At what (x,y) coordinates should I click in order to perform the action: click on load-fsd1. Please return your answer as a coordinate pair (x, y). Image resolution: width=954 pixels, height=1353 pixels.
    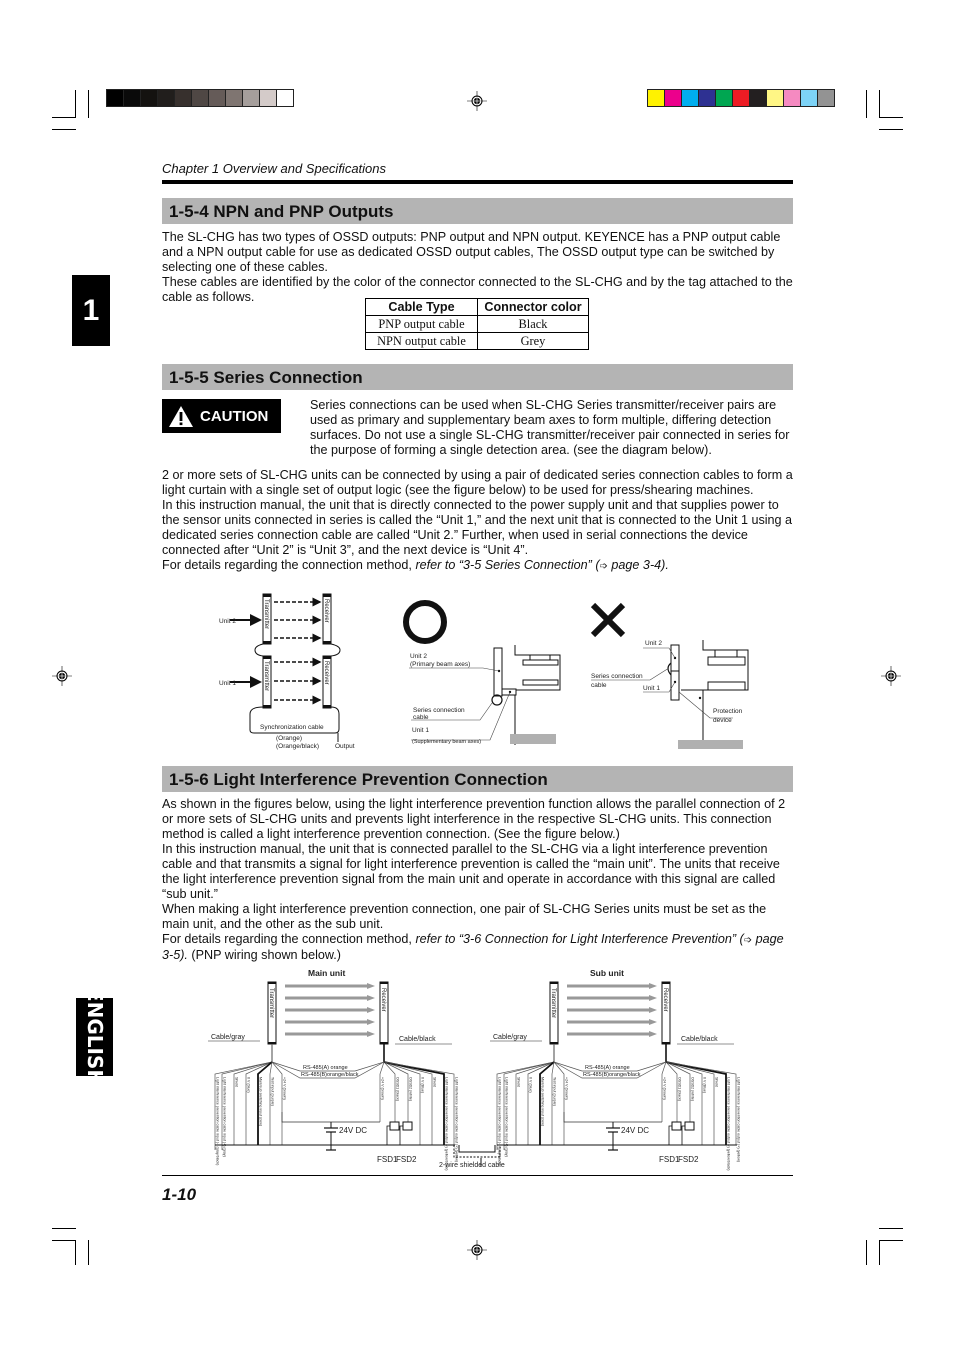
    Looking at the image, I should click on (394, 1126).